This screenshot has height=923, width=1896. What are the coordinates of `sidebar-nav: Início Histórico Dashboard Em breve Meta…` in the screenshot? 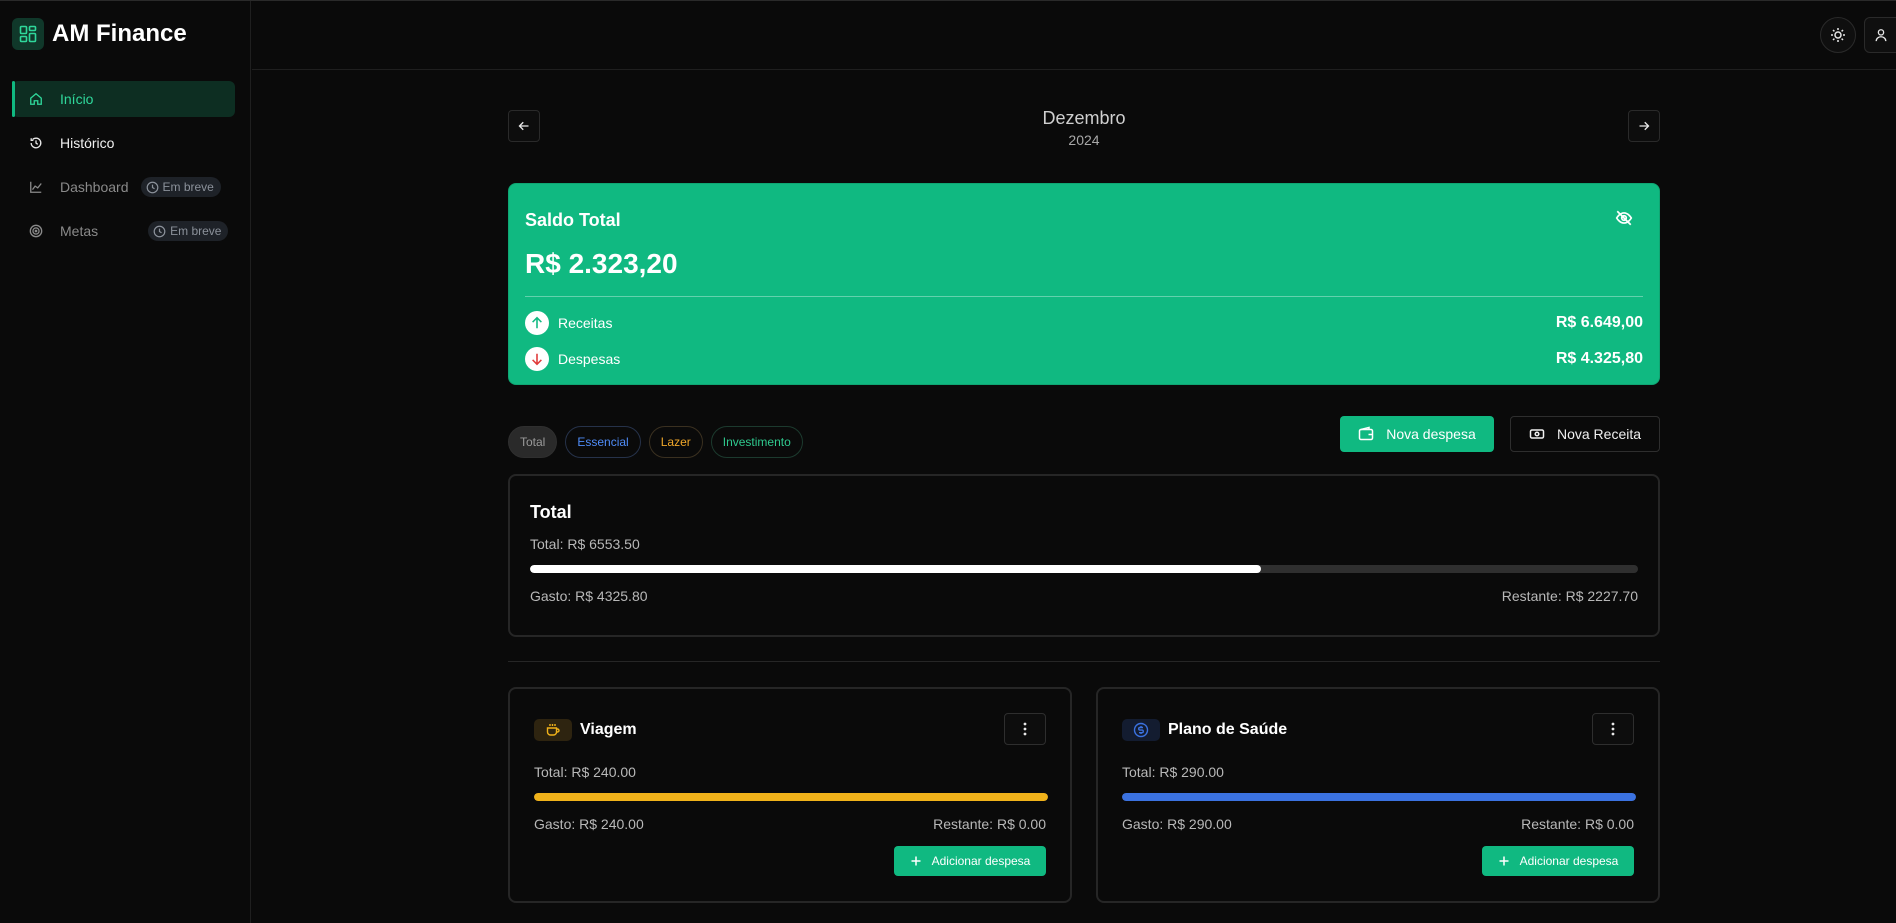 It's located at (123, 169).